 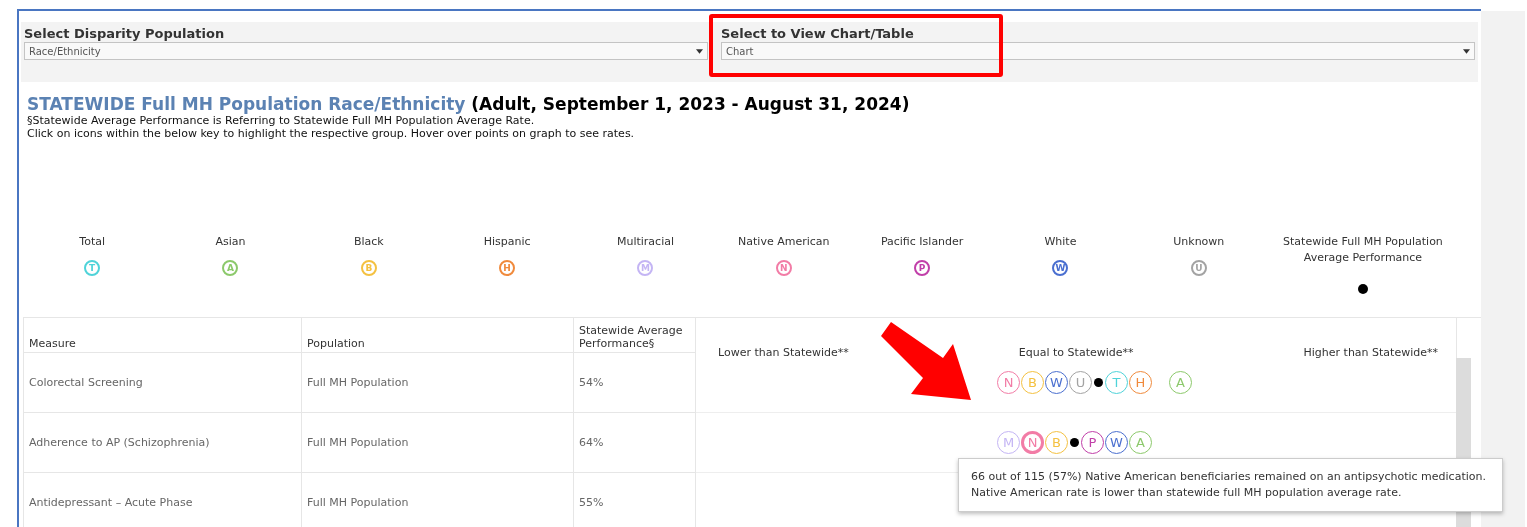 I want to click on legend-label: Hispanic, so click(x=507, y=242).